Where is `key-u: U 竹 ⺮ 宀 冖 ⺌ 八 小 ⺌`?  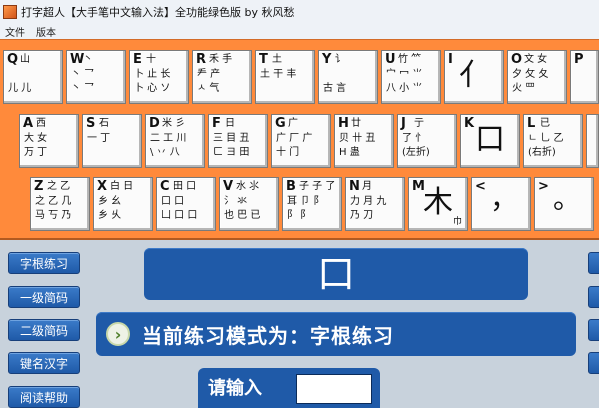
key-u: U 竹 ⺮ 宀 冖 ⺌ 八 小 ⺌ is located at coordinates (411, 77).